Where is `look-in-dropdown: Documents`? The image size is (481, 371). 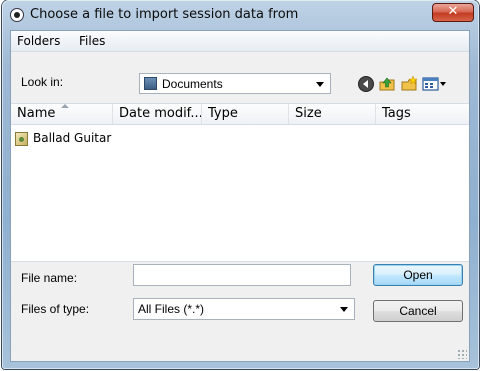 look-in-dropdown: Documents is located at coordinates (235, 83).